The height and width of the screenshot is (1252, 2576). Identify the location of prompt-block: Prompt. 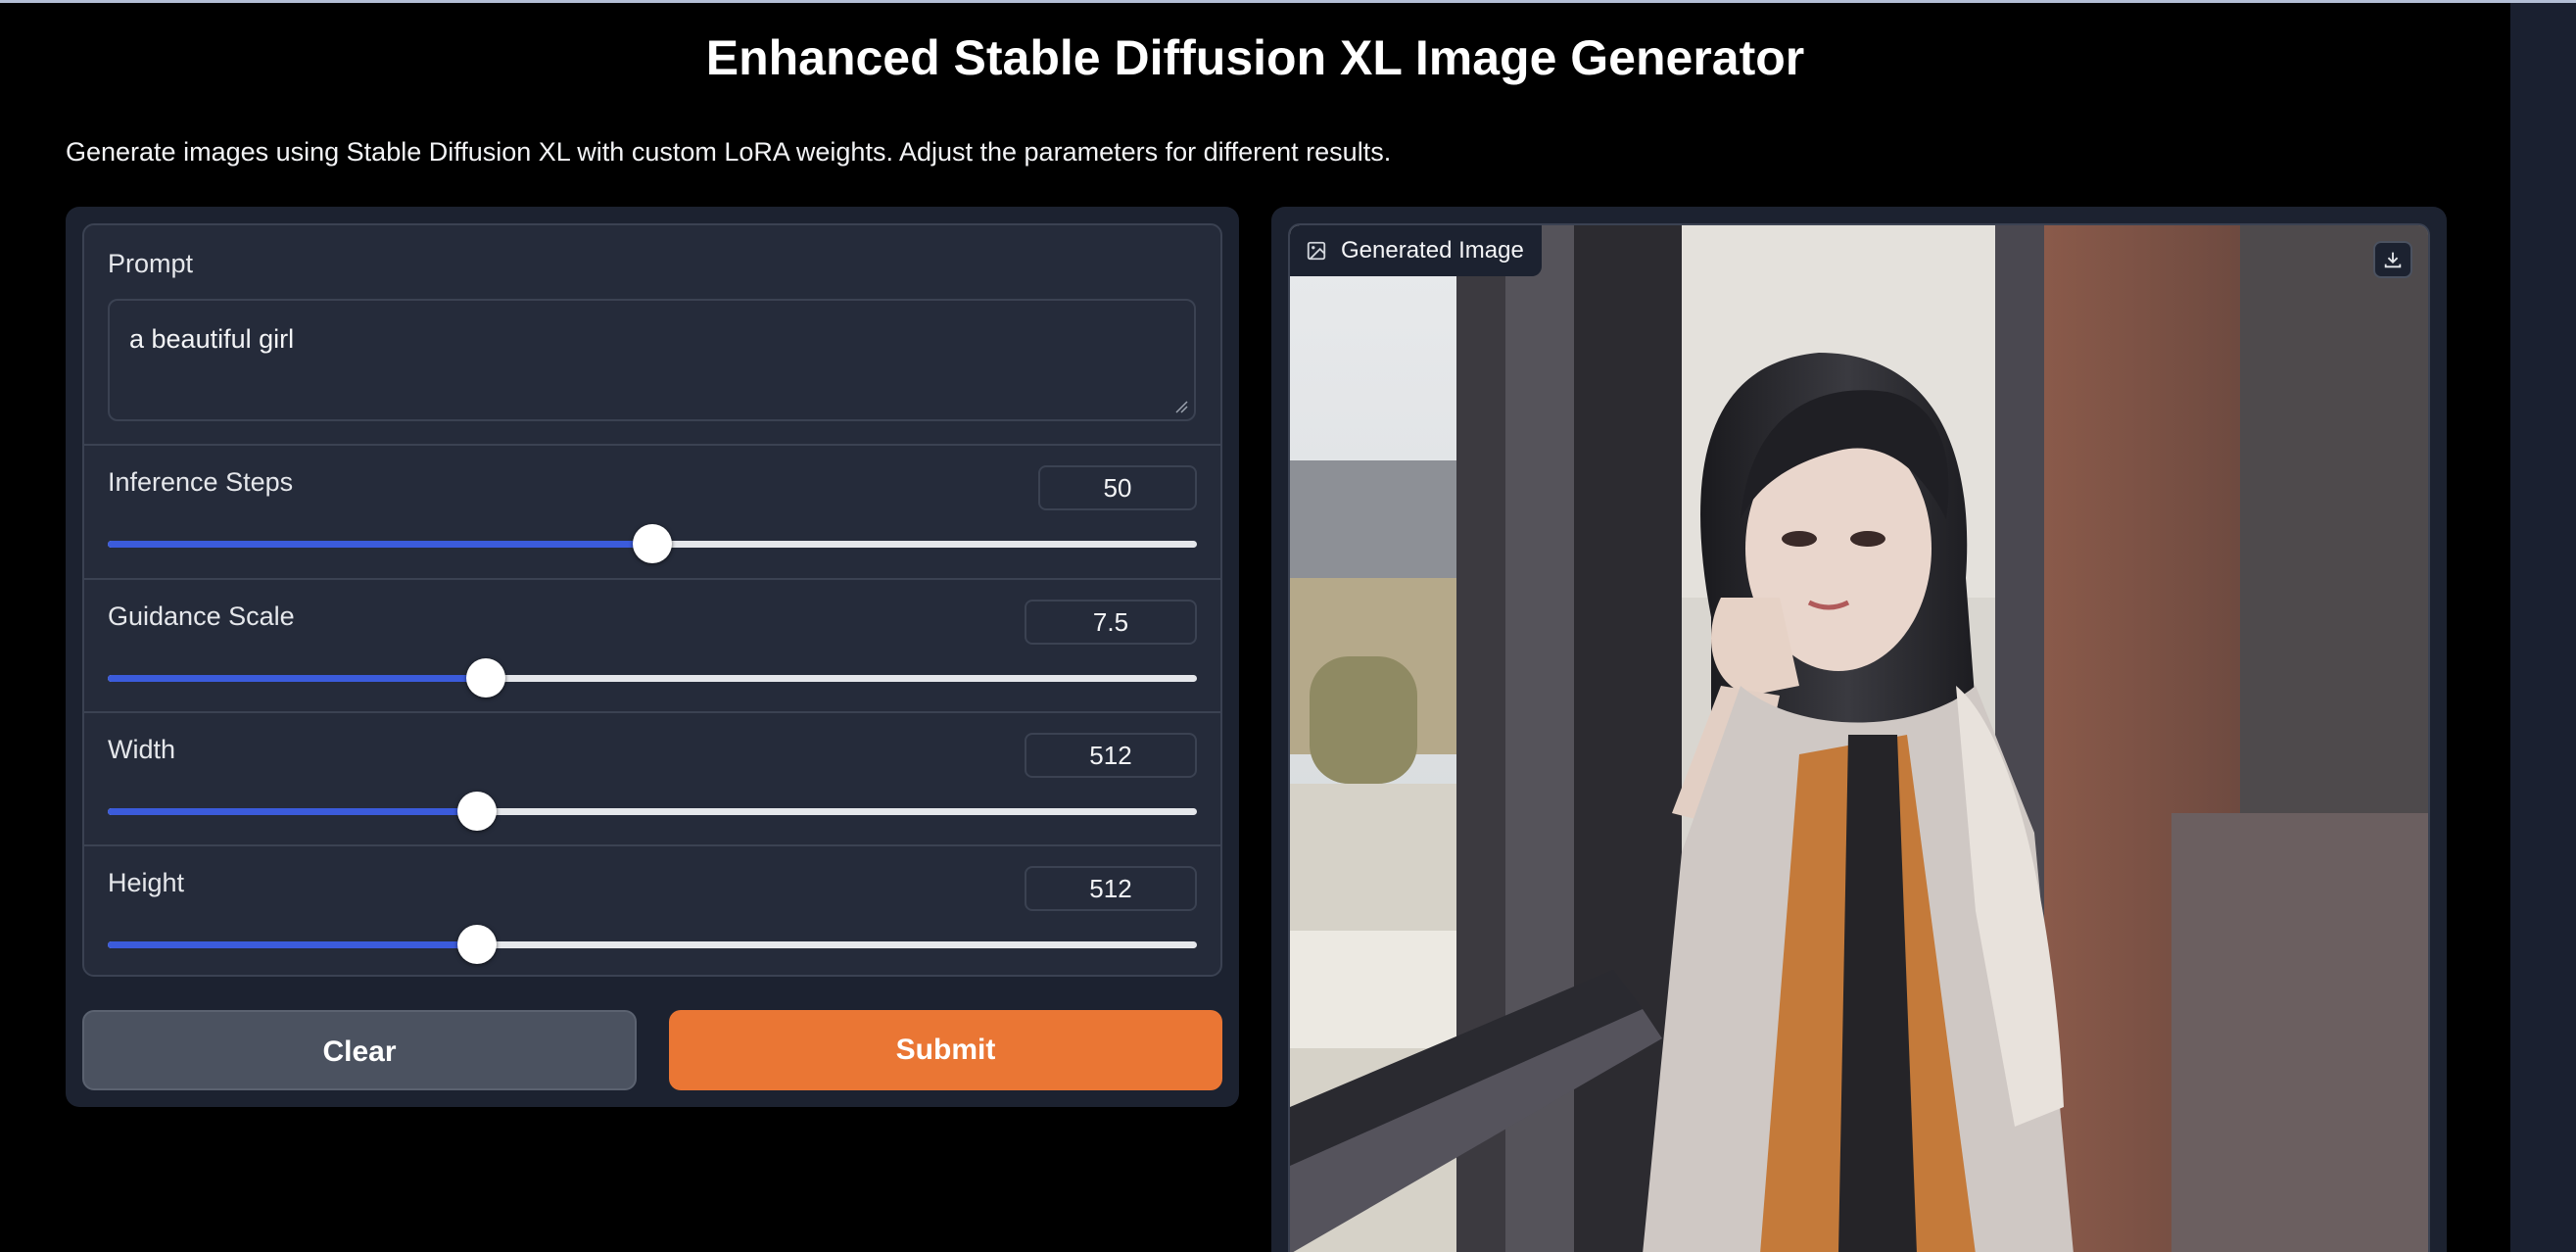
(652, 335).